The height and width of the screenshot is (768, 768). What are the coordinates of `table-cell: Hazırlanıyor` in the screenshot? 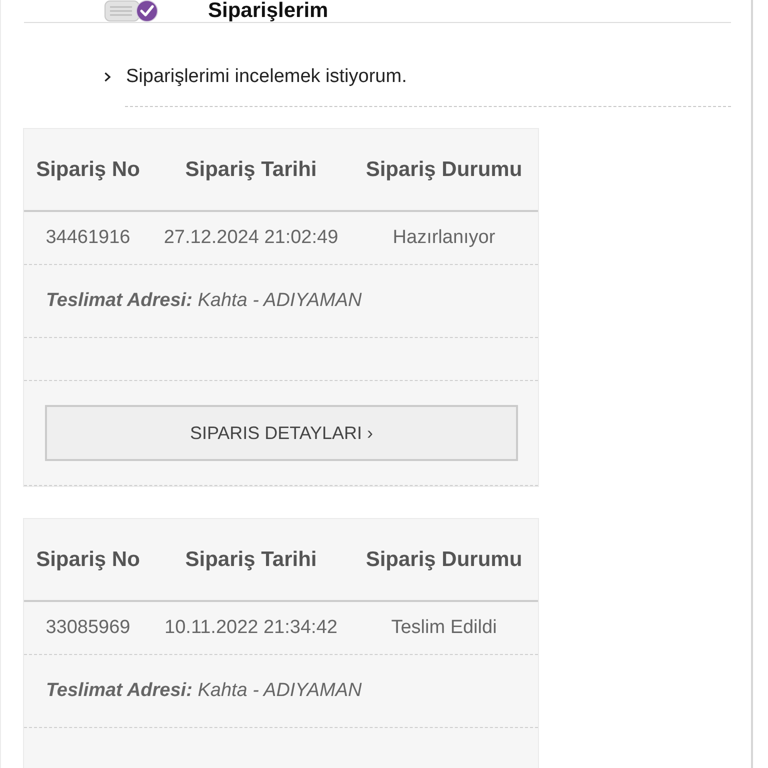 It's located at (444, 238).